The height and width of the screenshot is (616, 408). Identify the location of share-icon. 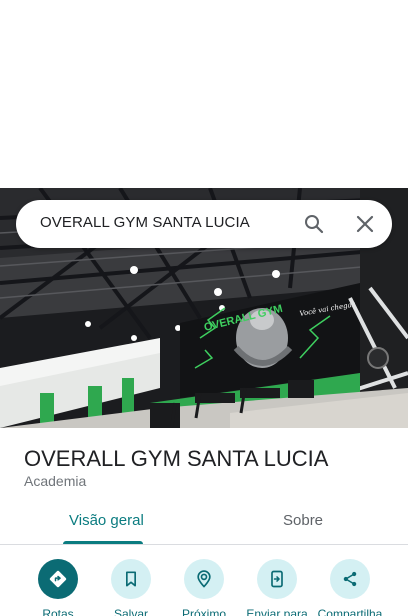
(350, 579).